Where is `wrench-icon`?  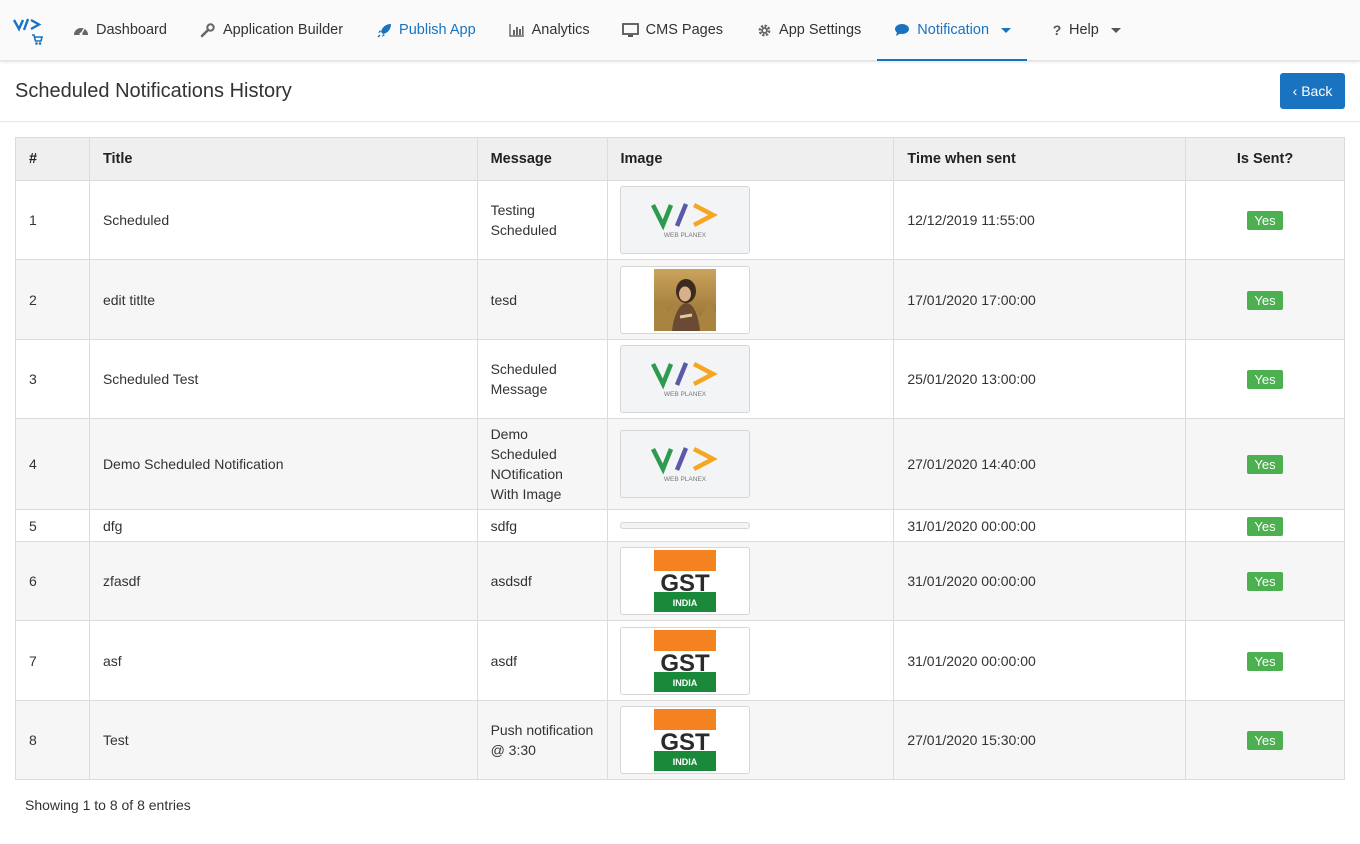
wrench-icon is located at coordinates (208, 30).